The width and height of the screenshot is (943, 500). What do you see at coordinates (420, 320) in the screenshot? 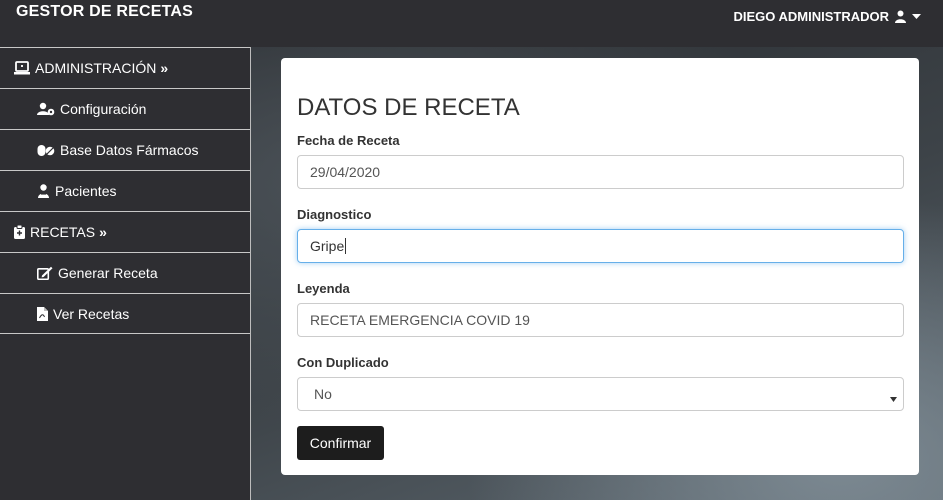
I see `leyenda-value: RECETA EMERGENCIA COVID 19` at bounding box center [420, 320].